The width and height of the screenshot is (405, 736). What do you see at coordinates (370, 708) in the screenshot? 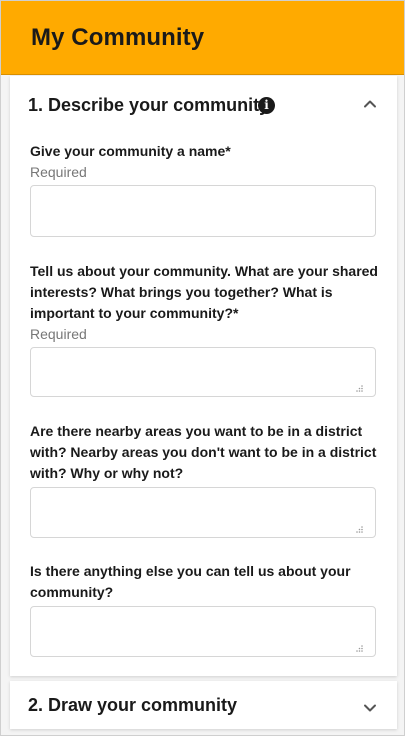
I see `chevron-down-icon` at bounding box center [370, 708].